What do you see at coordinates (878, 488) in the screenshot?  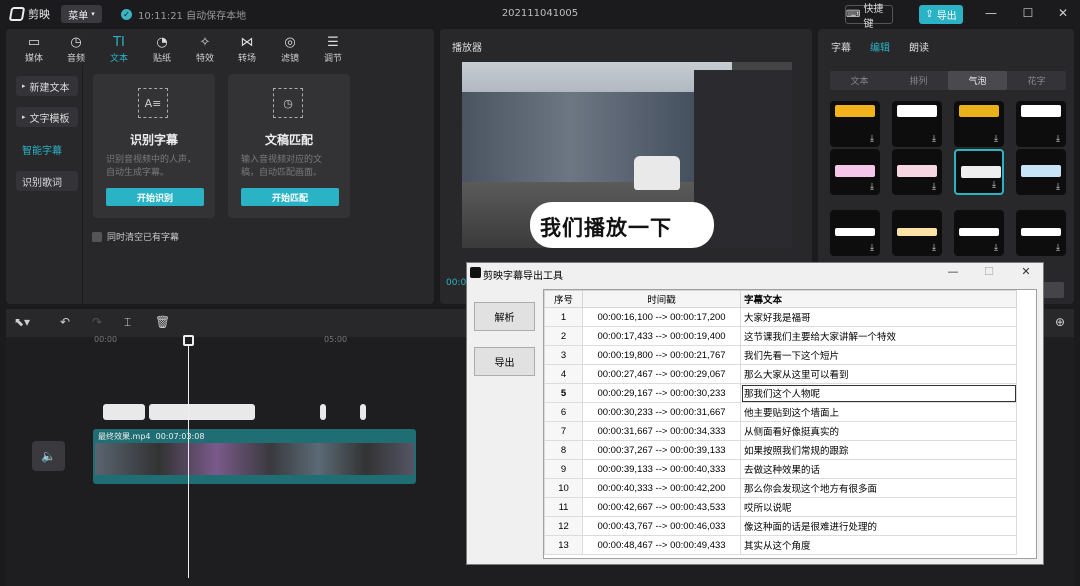 I see `cell-text: 那么你会发现这个地方有很多面` at bounding box center [878, 488].